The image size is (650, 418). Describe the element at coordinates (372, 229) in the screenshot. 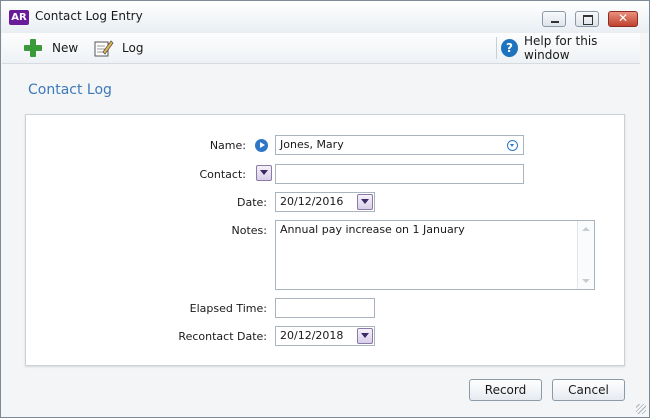

I see `notes-value: Annual pay increase on 1 January` at that location.